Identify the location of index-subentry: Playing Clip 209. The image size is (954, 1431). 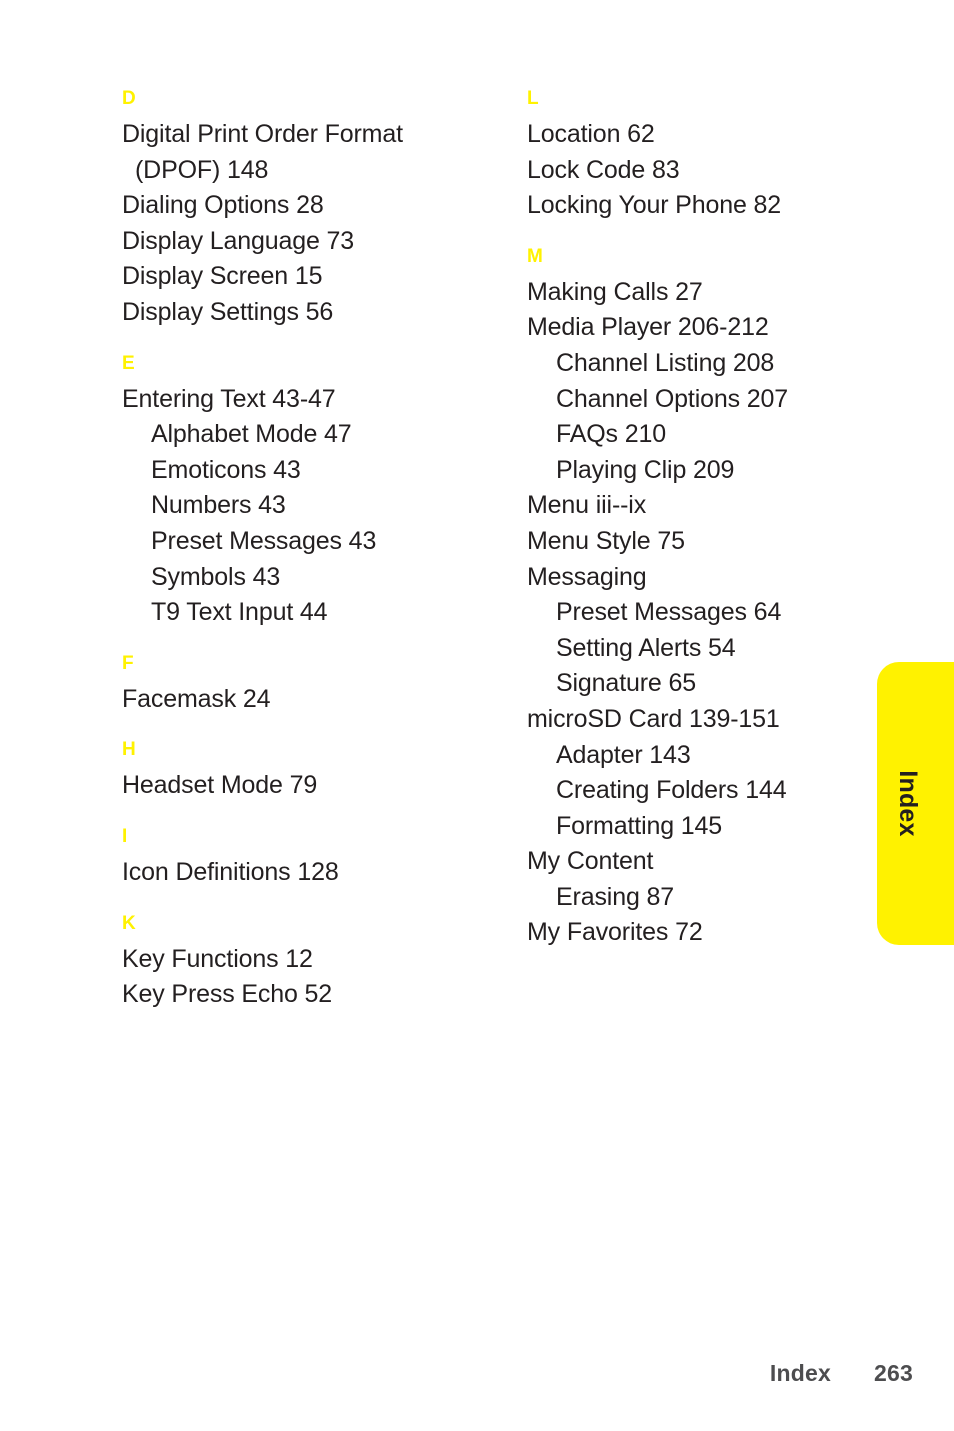
(697, 471).